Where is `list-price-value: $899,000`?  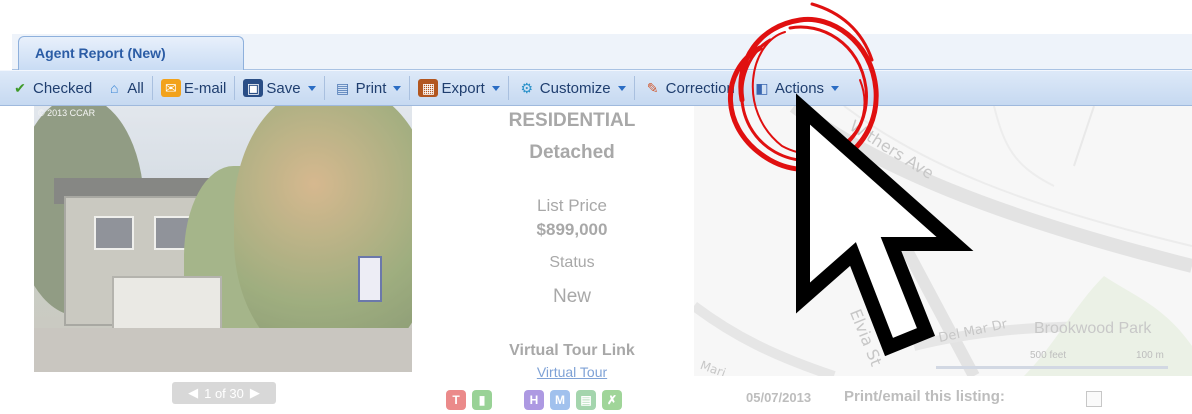 list-price-value: $899,000 is located at coordinates (572, 229).